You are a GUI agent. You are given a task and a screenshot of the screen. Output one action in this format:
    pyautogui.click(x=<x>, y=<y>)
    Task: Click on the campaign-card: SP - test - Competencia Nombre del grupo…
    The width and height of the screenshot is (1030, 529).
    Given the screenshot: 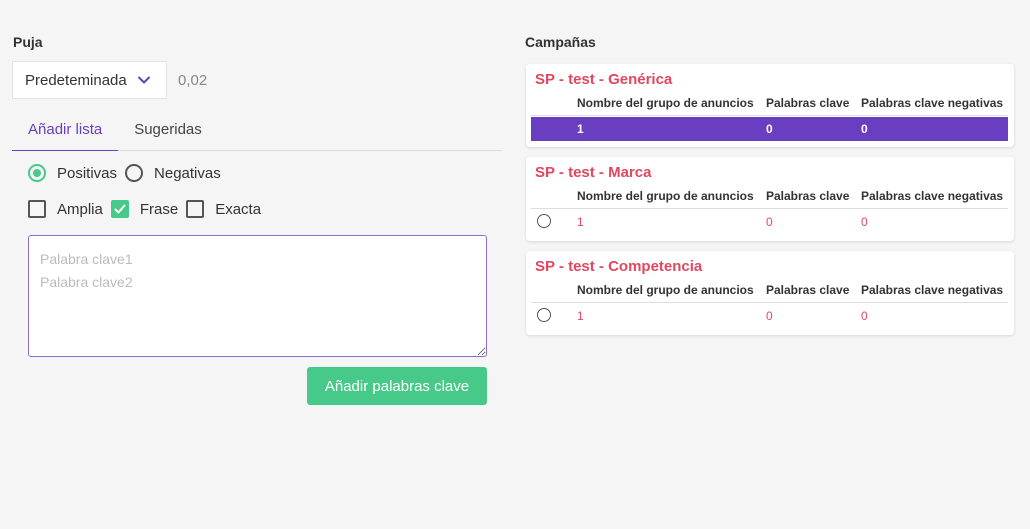 What is the action you would take?
    pyautogui.click(x=770, y=293)
    